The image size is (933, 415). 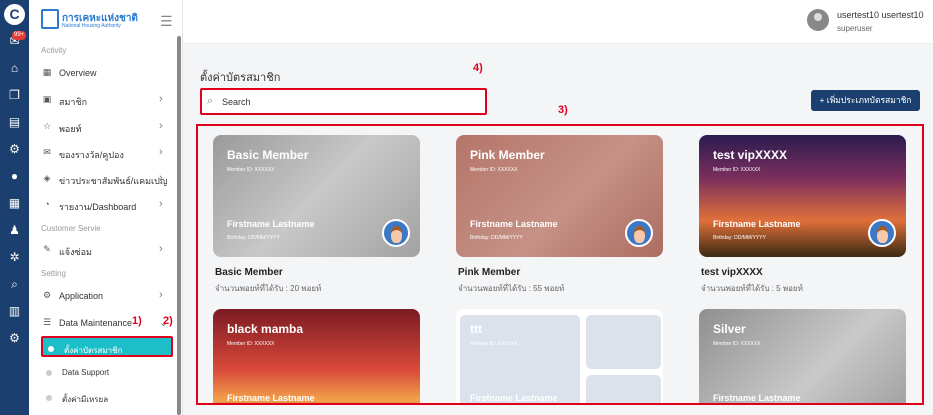 I want to click on card-points: จำนวนพอยท์ที่ได้รับ : 20 พอยท์, so click(x=268, y=288).